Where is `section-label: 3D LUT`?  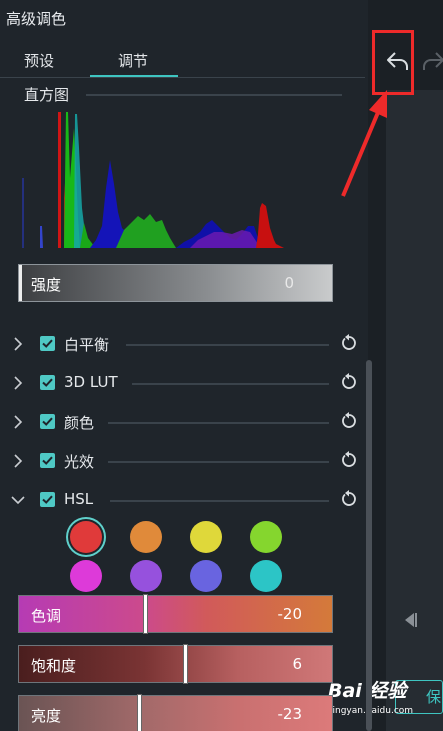
section-label: 3D LUT is located at coordinates (91, 382).